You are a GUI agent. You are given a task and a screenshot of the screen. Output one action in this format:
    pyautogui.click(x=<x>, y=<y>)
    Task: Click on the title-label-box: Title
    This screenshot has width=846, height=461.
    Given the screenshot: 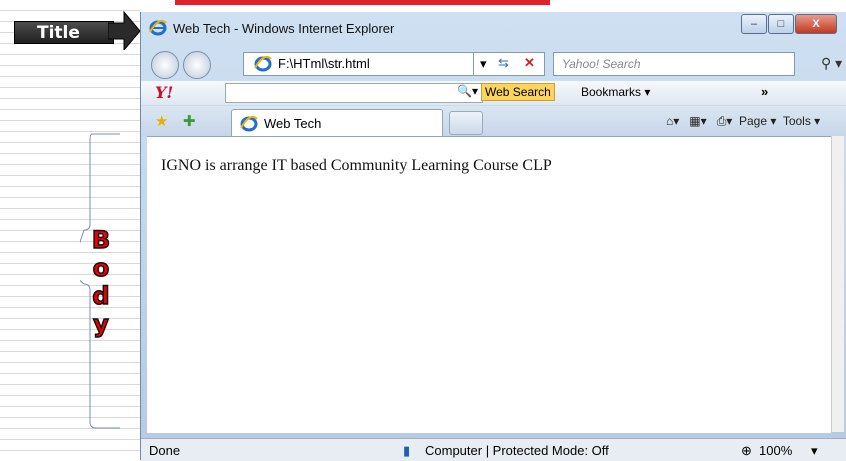 What is the action you would take?
    pyautogui.click(x=64, y=32)
    